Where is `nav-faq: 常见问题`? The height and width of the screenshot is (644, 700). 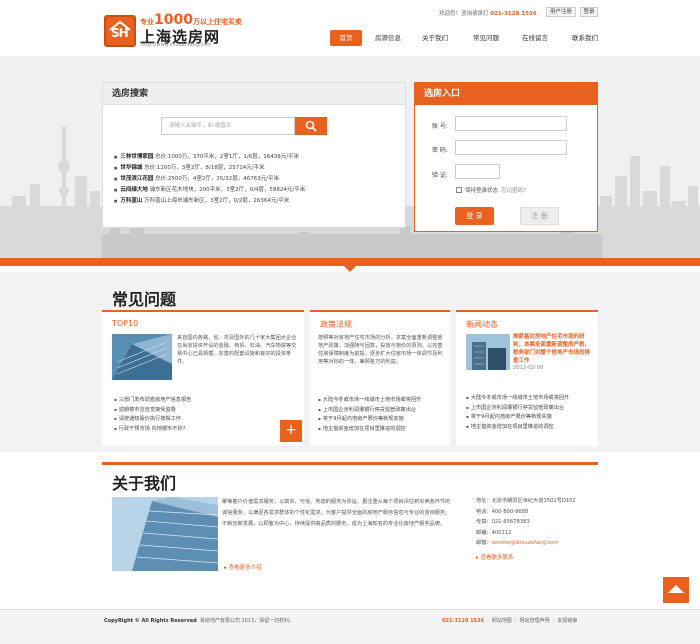 nav-faq: 常见问题 is located at coordinates (486, 38).